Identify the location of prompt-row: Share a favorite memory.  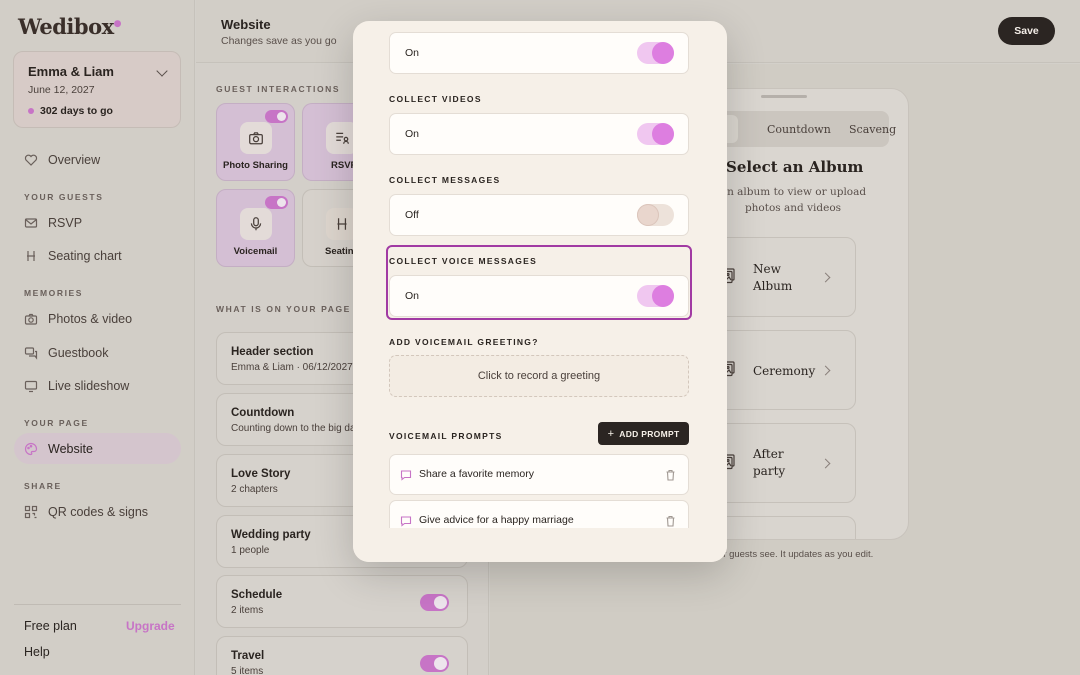
(539, 474).